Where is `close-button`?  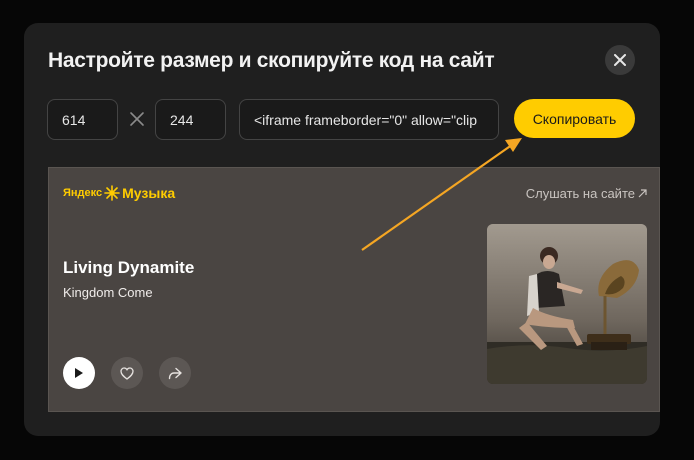 close-button is located at coordinates (620, 60).